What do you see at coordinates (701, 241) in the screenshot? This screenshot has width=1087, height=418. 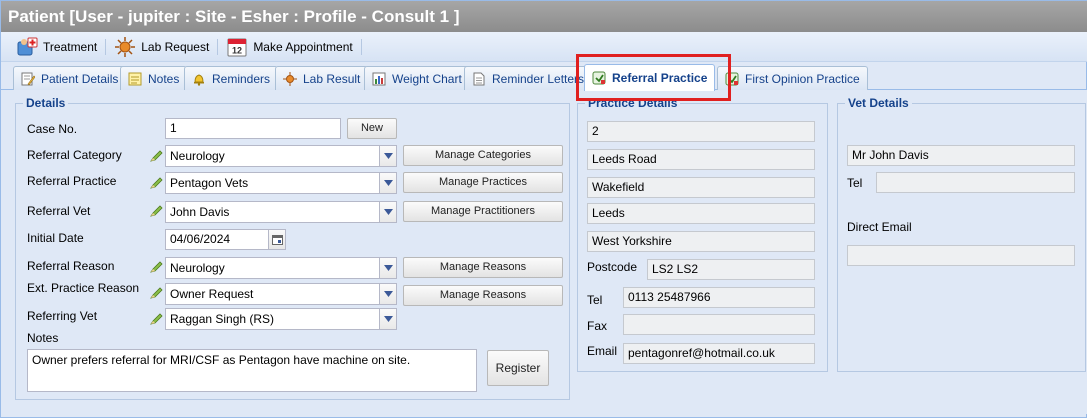 I see `address-line5-field: West Yorkshire` at bounding box center [701, 241].